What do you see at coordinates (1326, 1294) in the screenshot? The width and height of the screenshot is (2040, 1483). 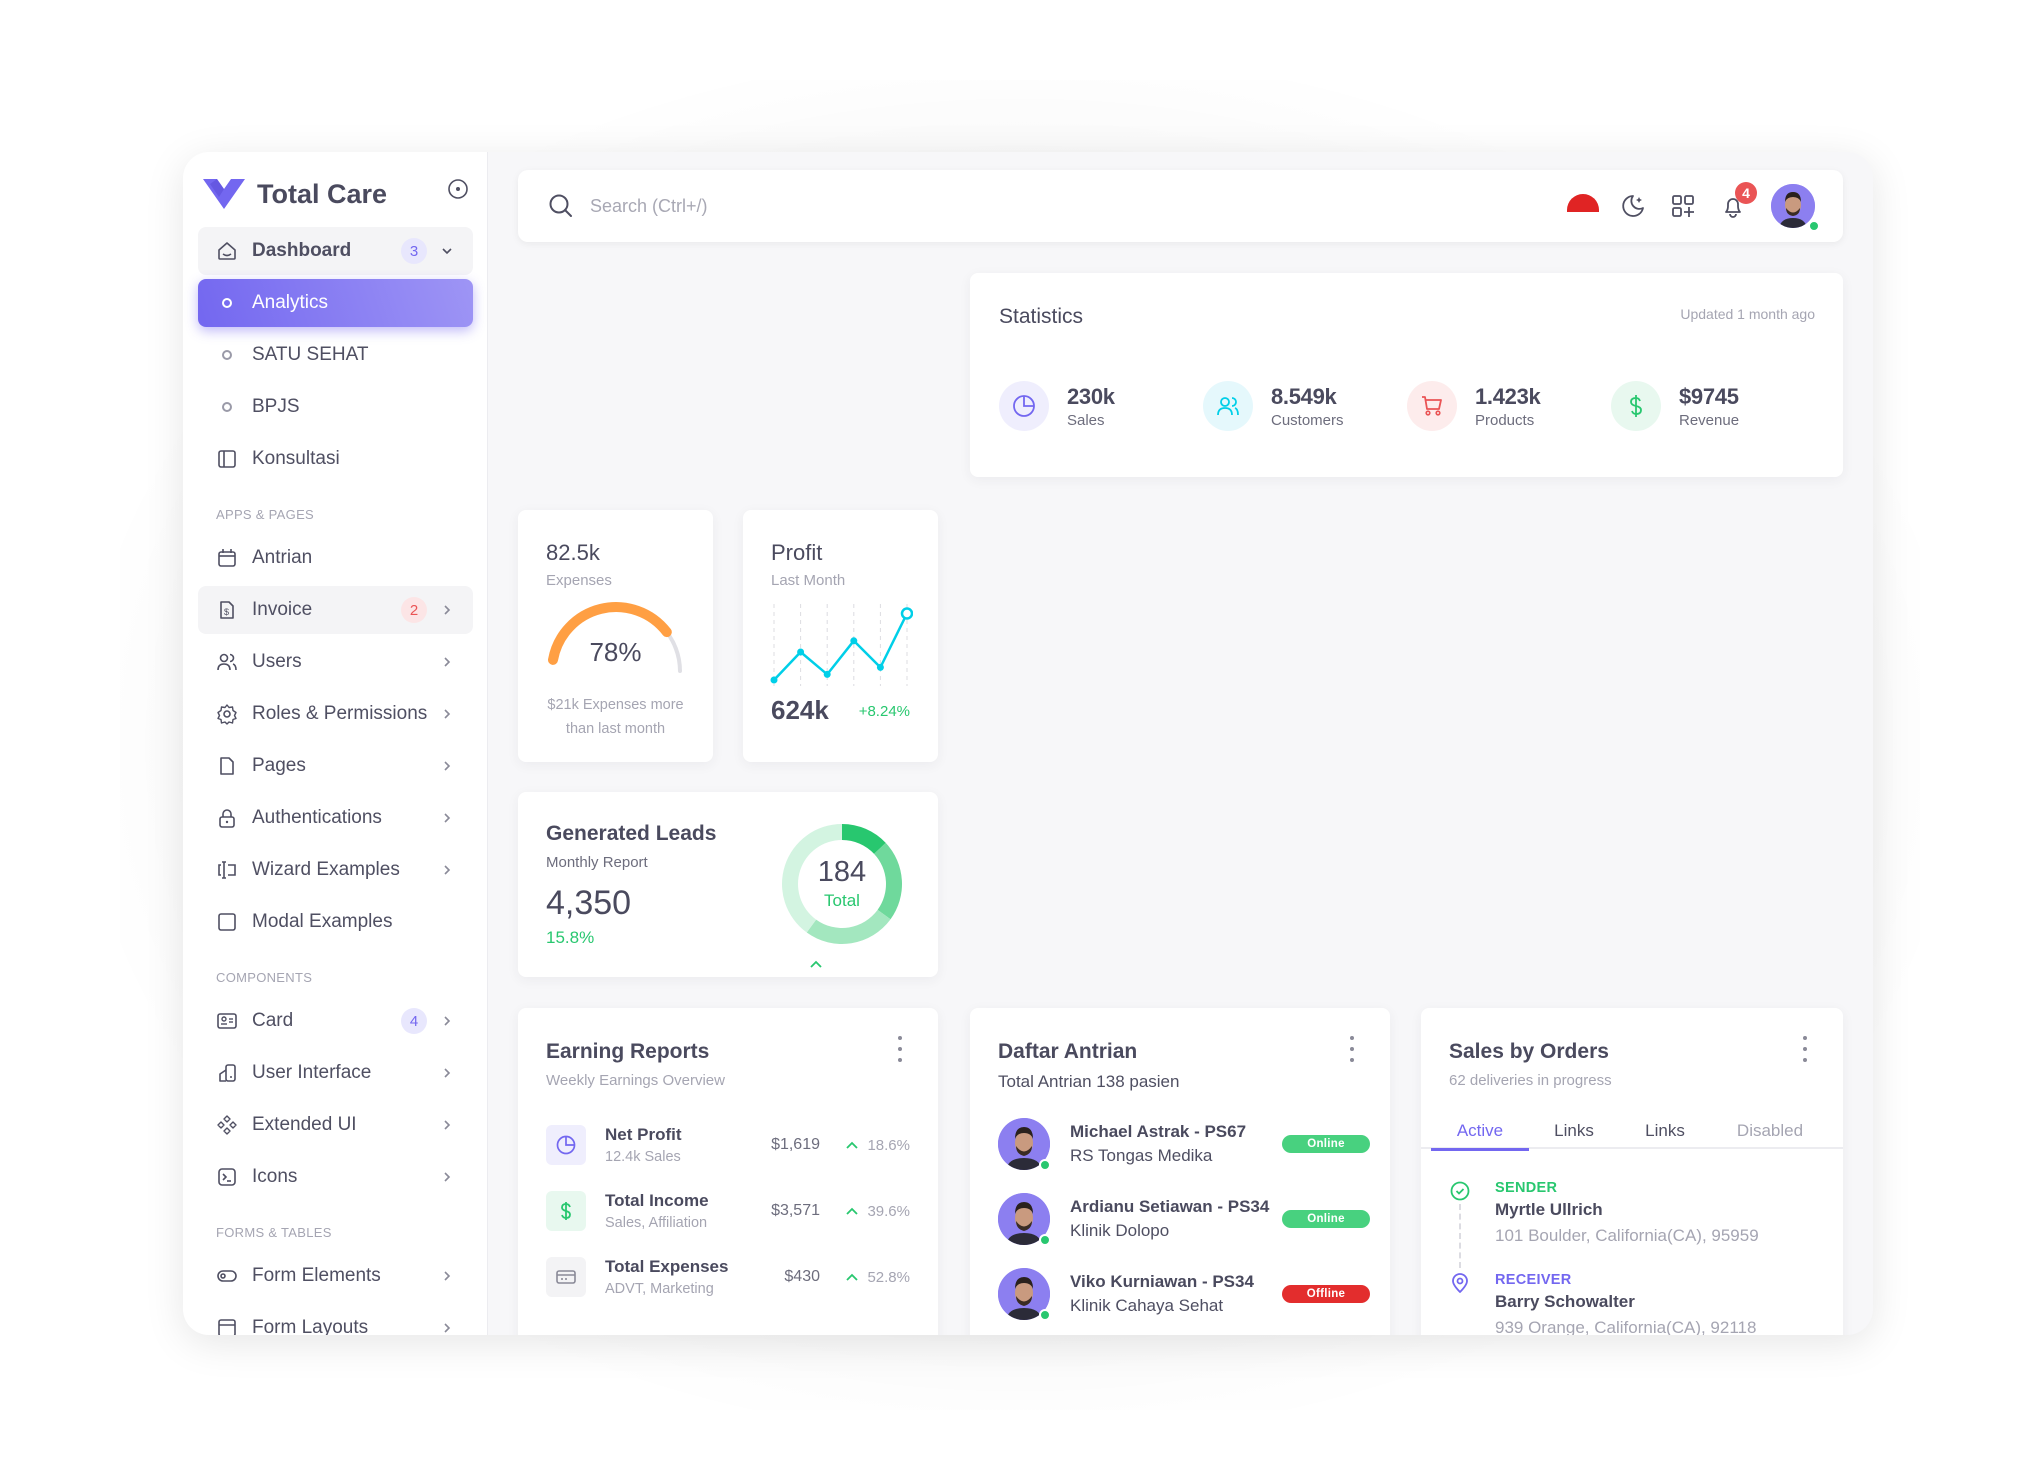 I see `status-badge: Offline` at bounding box center [1326, 1294].